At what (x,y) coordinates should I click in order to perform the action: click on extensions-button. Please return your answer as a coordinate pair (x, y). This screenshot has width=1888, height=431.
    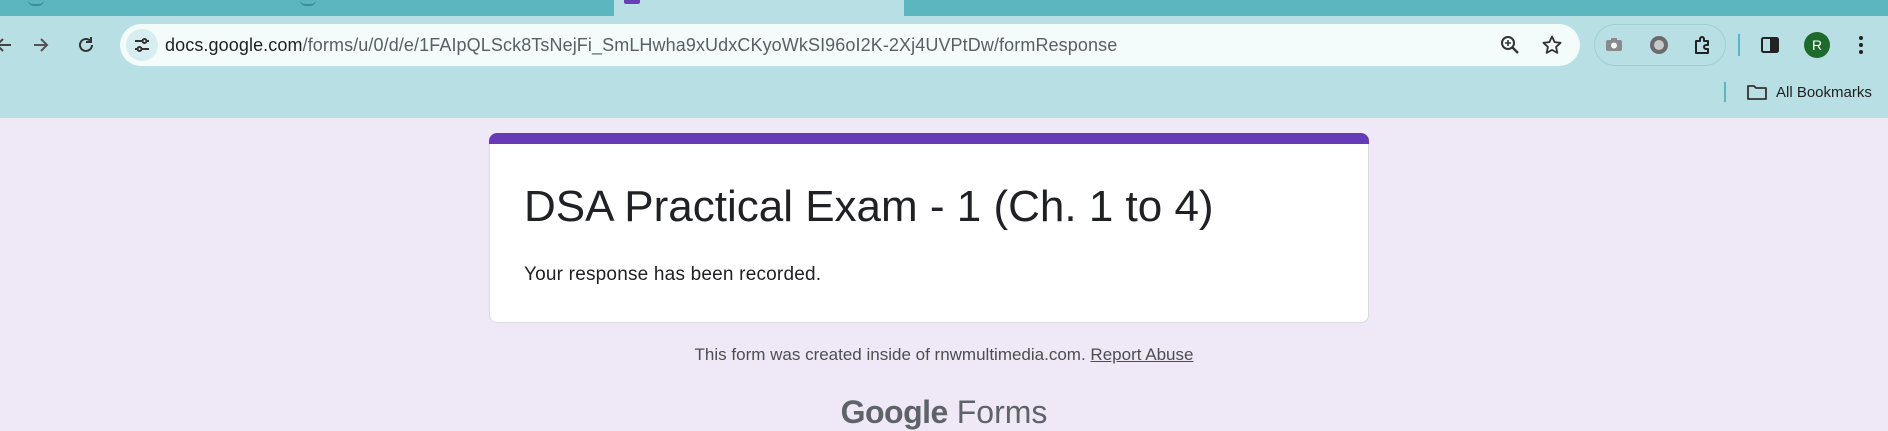
    Looking at the image, I should click on (1703, 45).